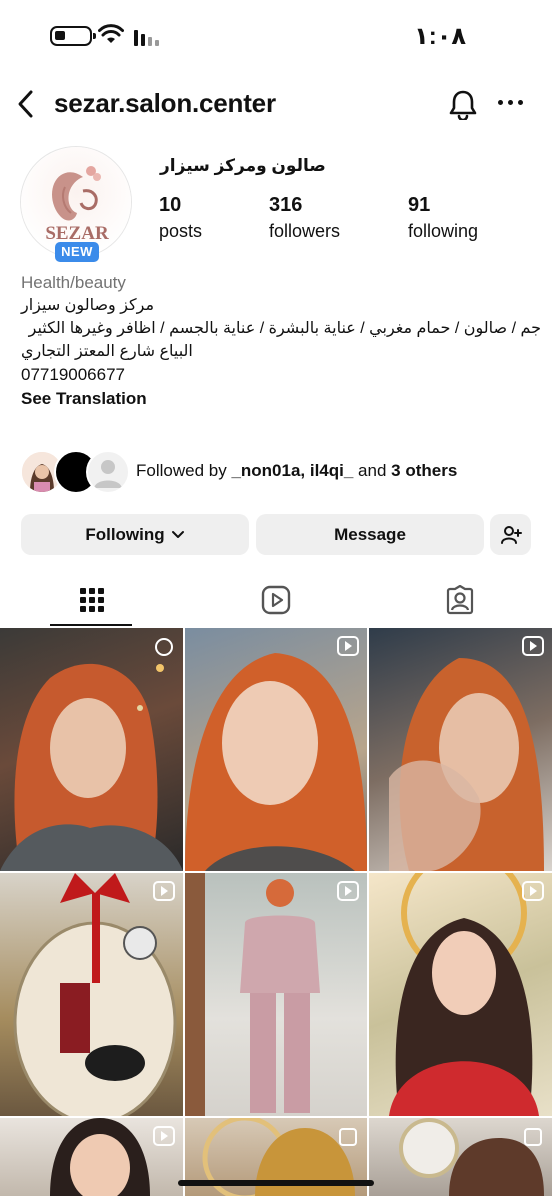 This screenshot has height=1196, width=552. Describe the element at coordinates (180, 218) in the screenshot. I see `stat-posts: 10 posts` at that location.